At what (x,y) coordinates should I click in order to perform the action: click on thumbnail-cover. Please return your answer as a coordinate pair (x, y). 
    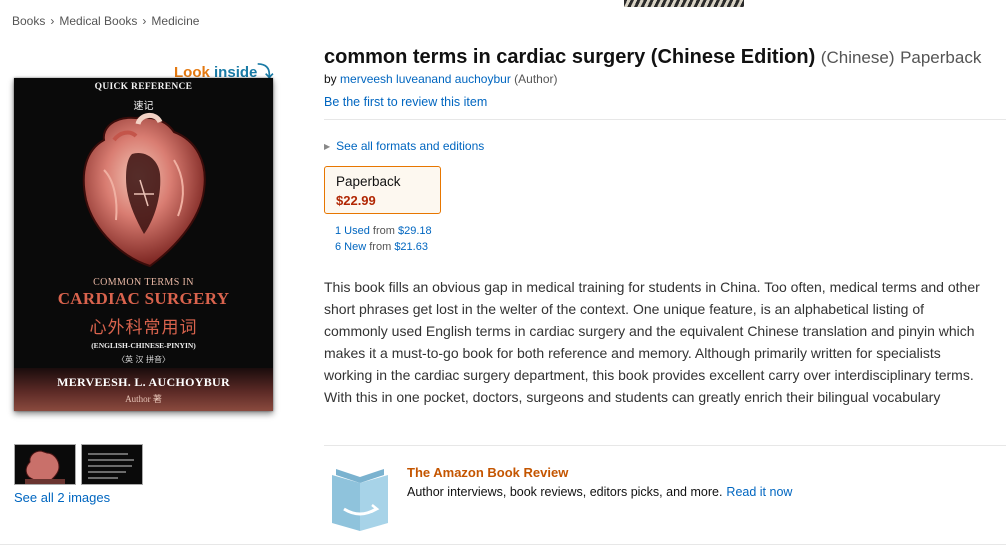
    Looking at the image, I should click on (45, 464).